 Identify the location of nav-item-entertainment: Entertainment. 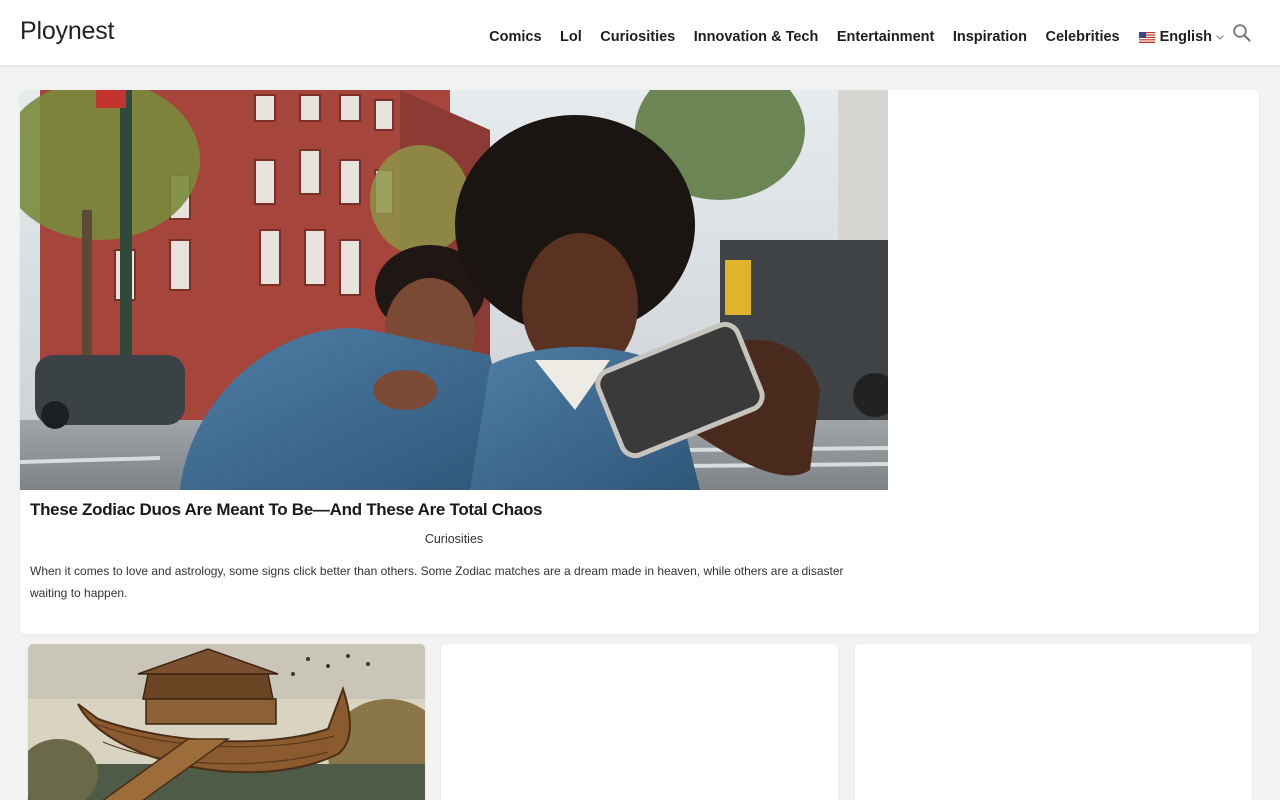
(886, 37).